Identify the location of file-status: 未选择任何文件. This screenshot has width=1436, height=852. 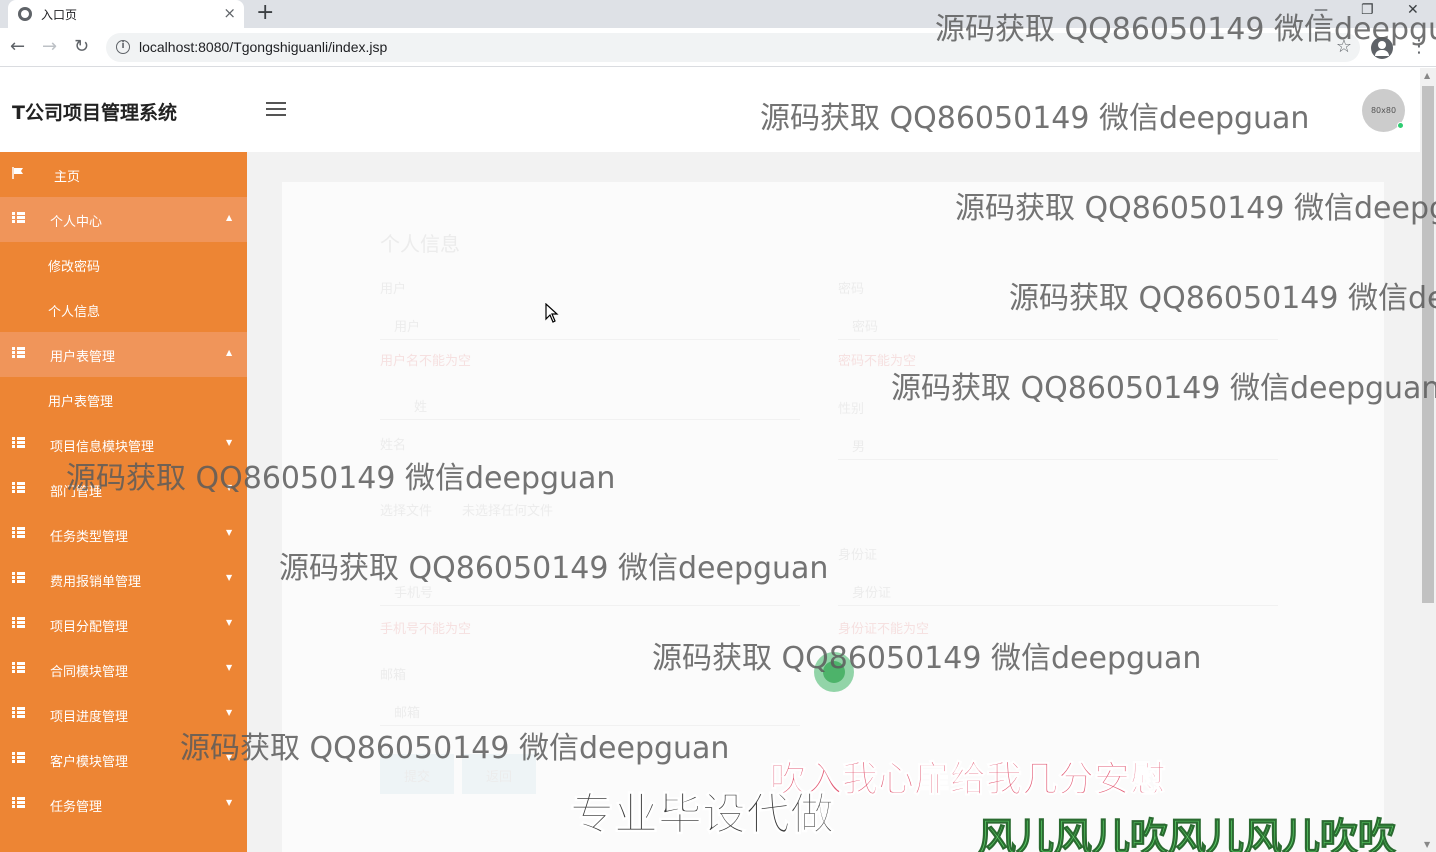
(508, 511).